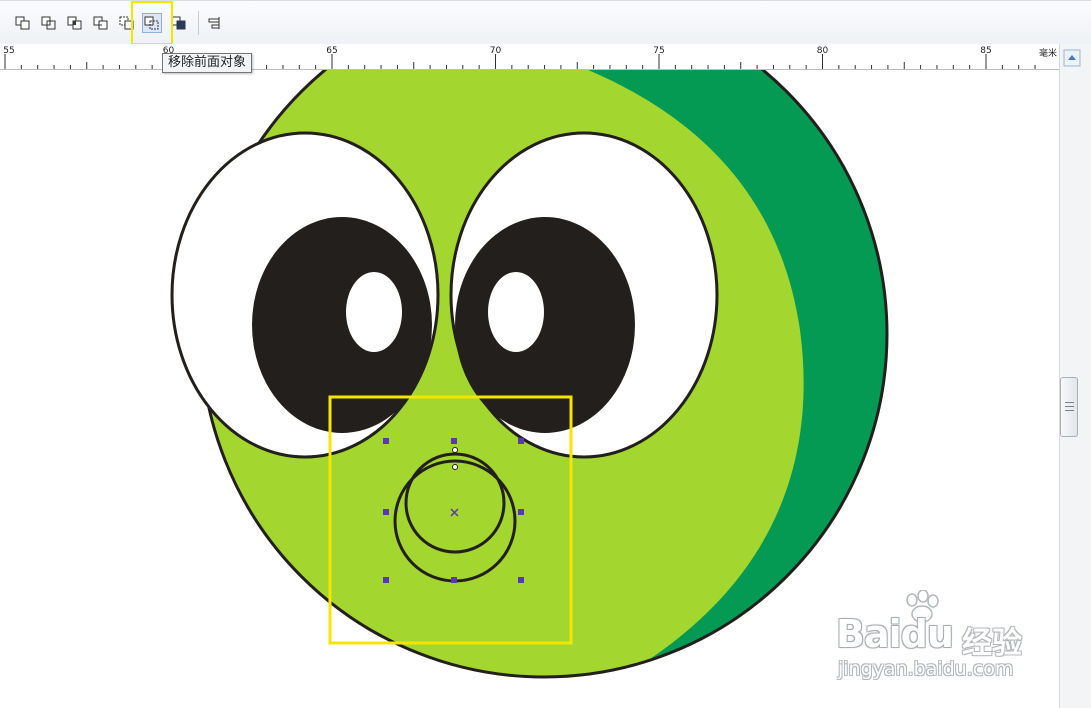 The image size is (1091, 708). I want to click on simplify-icon, so click(100, 23).